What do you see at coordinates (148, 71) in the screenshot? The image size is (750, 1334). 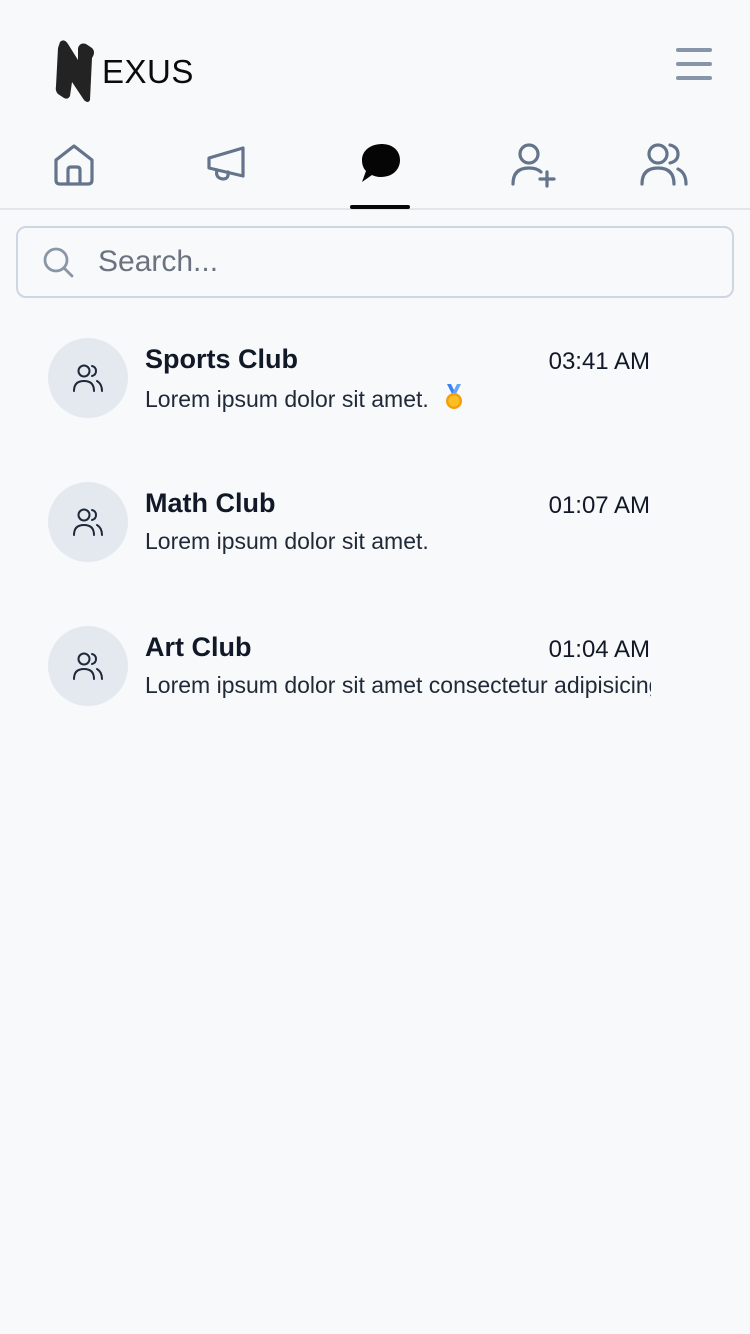 I see `brand-name: EXUS` at bounding box center [148, 71].